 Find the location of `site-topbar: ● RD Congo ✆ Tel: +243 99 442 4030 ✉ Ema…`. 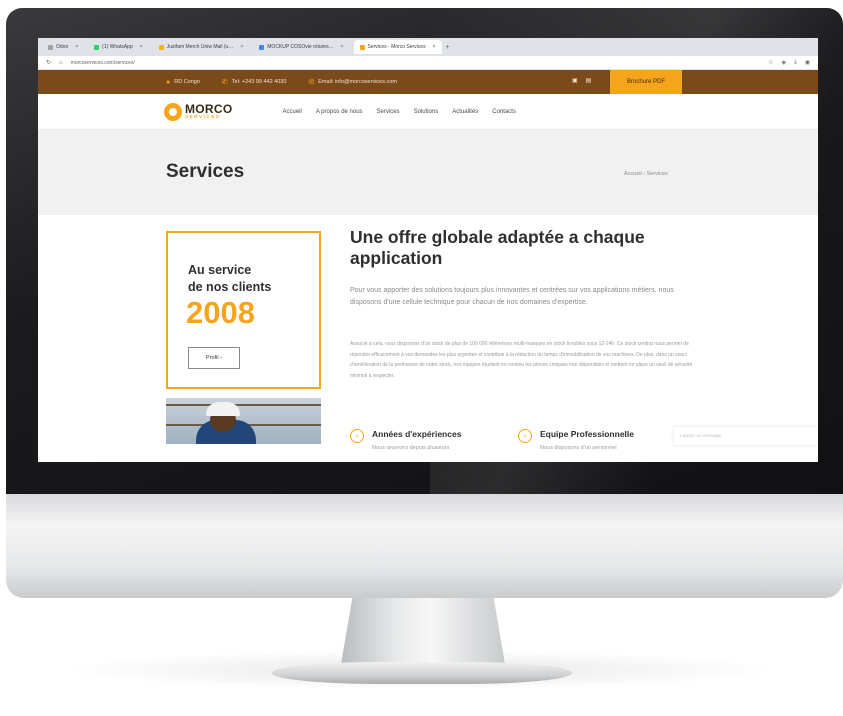

site-topbar: ● RD Congo ✆ Tel: +243 99 442 4030 ✉ Ema… is located at coordinates (428, 82).